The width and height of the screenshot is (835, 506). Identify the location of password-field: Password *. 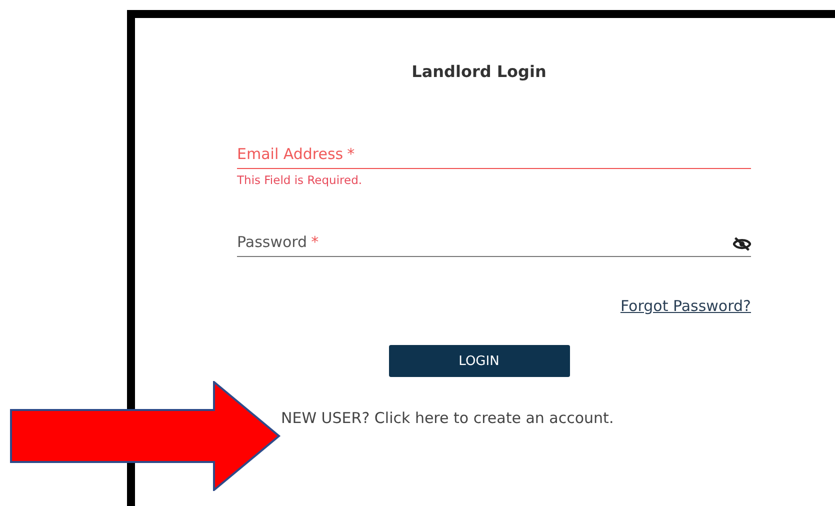
(494, 242).